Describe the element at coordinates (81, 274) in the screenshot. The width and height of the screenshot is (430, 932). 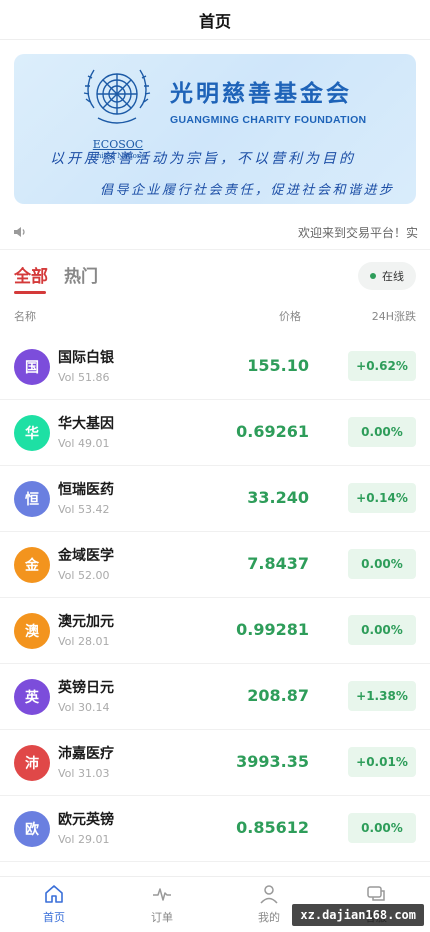
I see `tab-hot: 热门` at that location.